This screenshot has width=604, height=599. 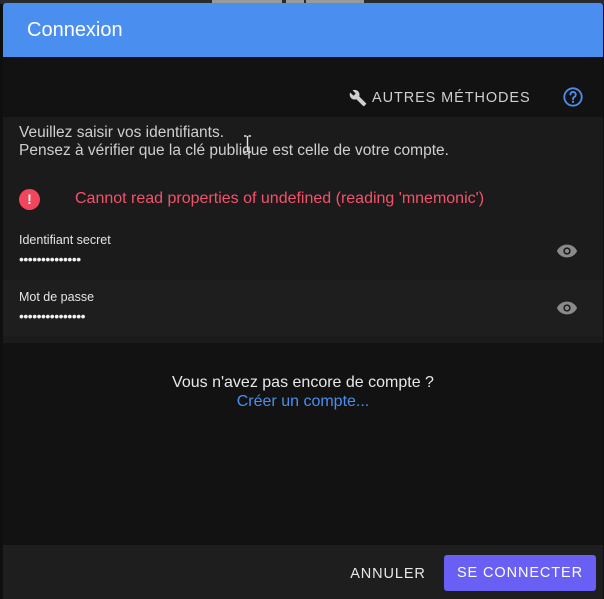 What do you see at coordinates (520, 573) in the screenshot?
I see `connect-button: SE CONNECTER` at bounding box center [520, 573].